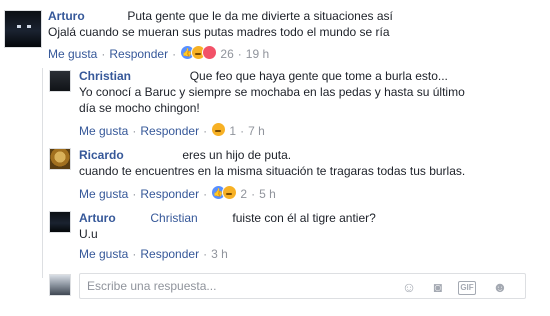  I want to click on comment-text-line-3: día se mocho chingon!, so click(139, 108).